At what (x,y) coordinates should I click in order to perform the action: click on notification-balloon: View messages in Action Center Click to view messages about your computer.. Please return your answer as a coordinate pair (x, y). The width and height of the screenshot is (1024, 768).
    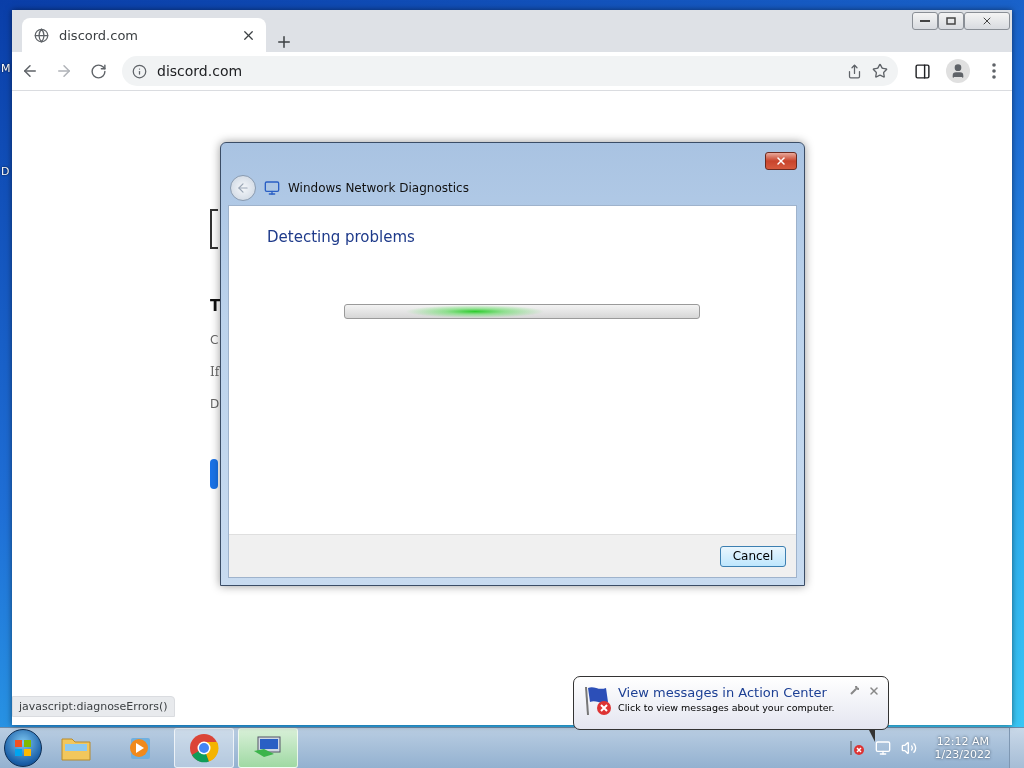
    Looking at the image, I should click on (731, 703).